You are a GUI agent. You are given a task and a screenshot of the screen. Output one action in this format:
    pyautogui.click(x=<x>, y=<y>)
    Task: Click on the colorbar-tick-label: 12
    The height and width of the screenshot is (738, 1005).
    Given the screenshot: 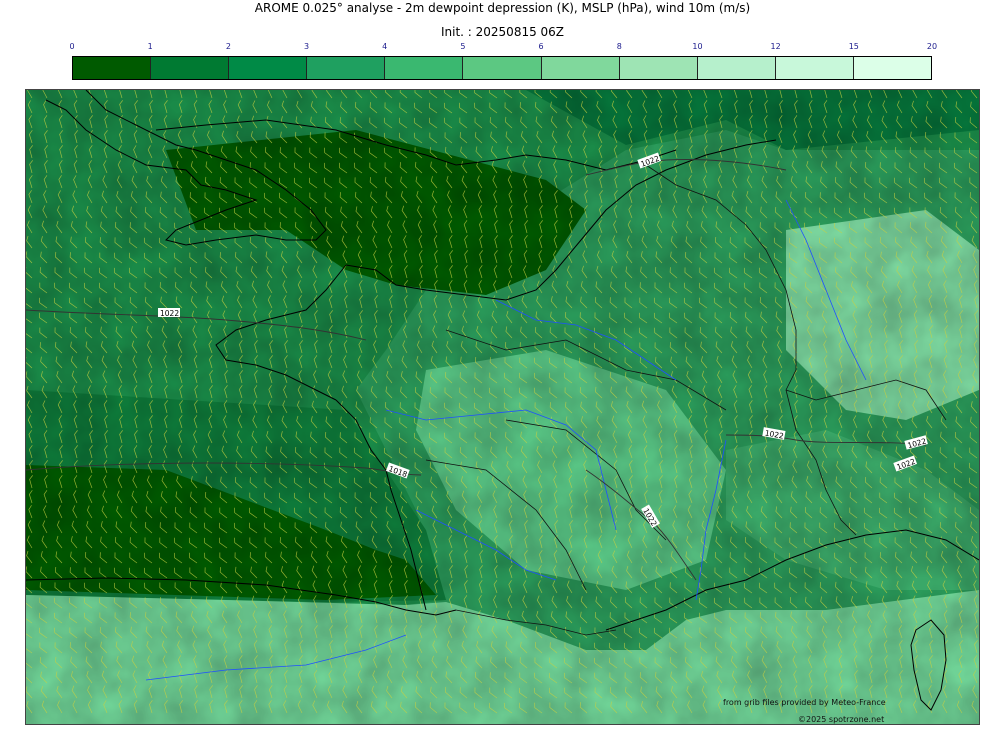 What is the action you would take?
    pyautogui.click(x=775, y=46)
    